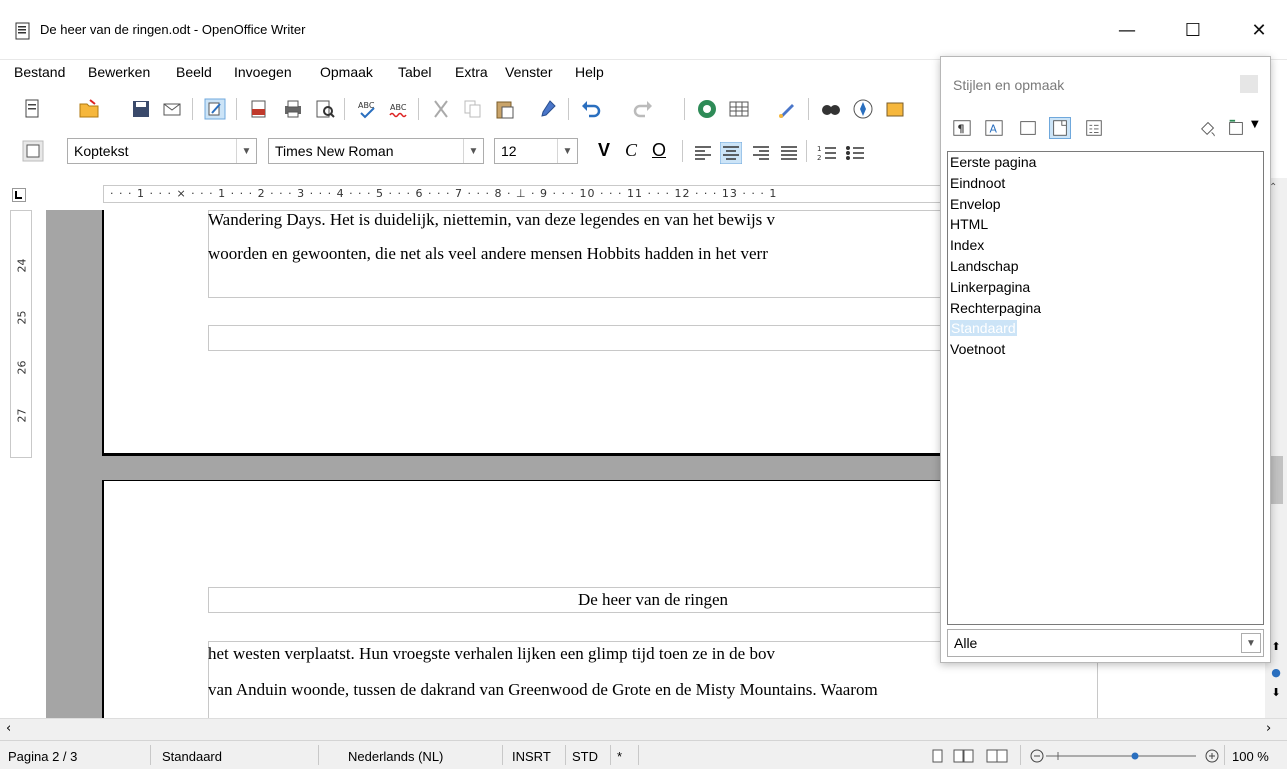 The height and width of the screenshot is (769, 1287). What do you see at coordinates (293, 109) in the screenshot?
I see `print-icon` at bounding box center [293, 109].